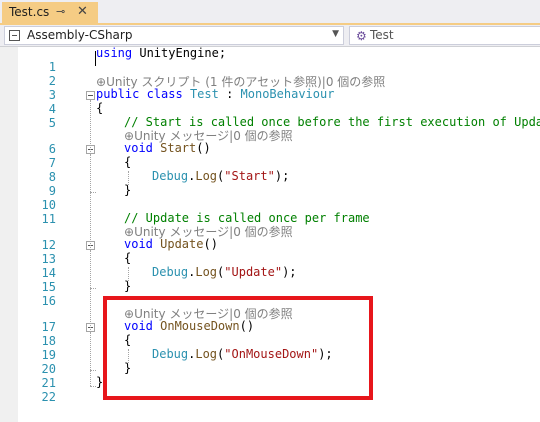 The width and height of the screenshot is (540, 422). What do you see at coordinates (200, 94) in the screenshot?
I see `class-name: Test` at bounding box center [200, 94].